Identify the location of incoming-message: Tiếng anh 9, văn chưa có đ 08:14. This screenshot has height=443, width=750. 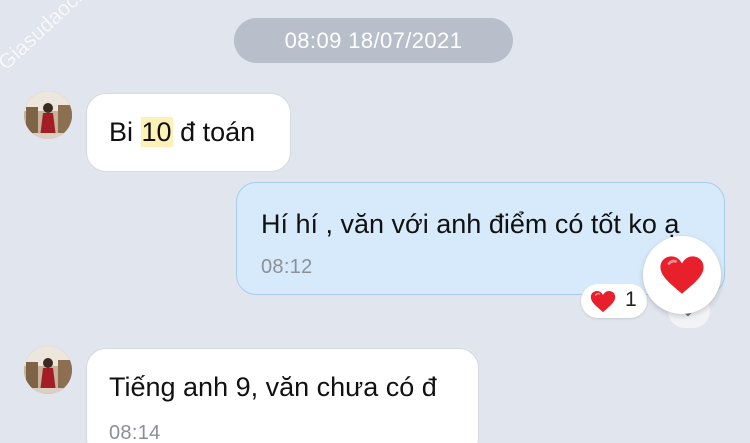
(282, 395).